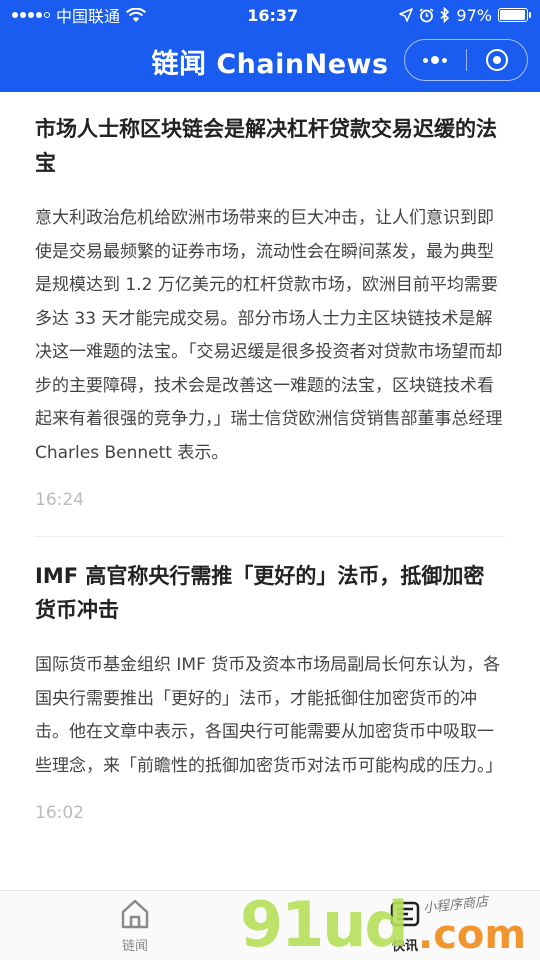 The image size is (540, 960). Describe the element at coordinates (59, 500) in the screenshot. I see `news-time: 16:24` at that location.